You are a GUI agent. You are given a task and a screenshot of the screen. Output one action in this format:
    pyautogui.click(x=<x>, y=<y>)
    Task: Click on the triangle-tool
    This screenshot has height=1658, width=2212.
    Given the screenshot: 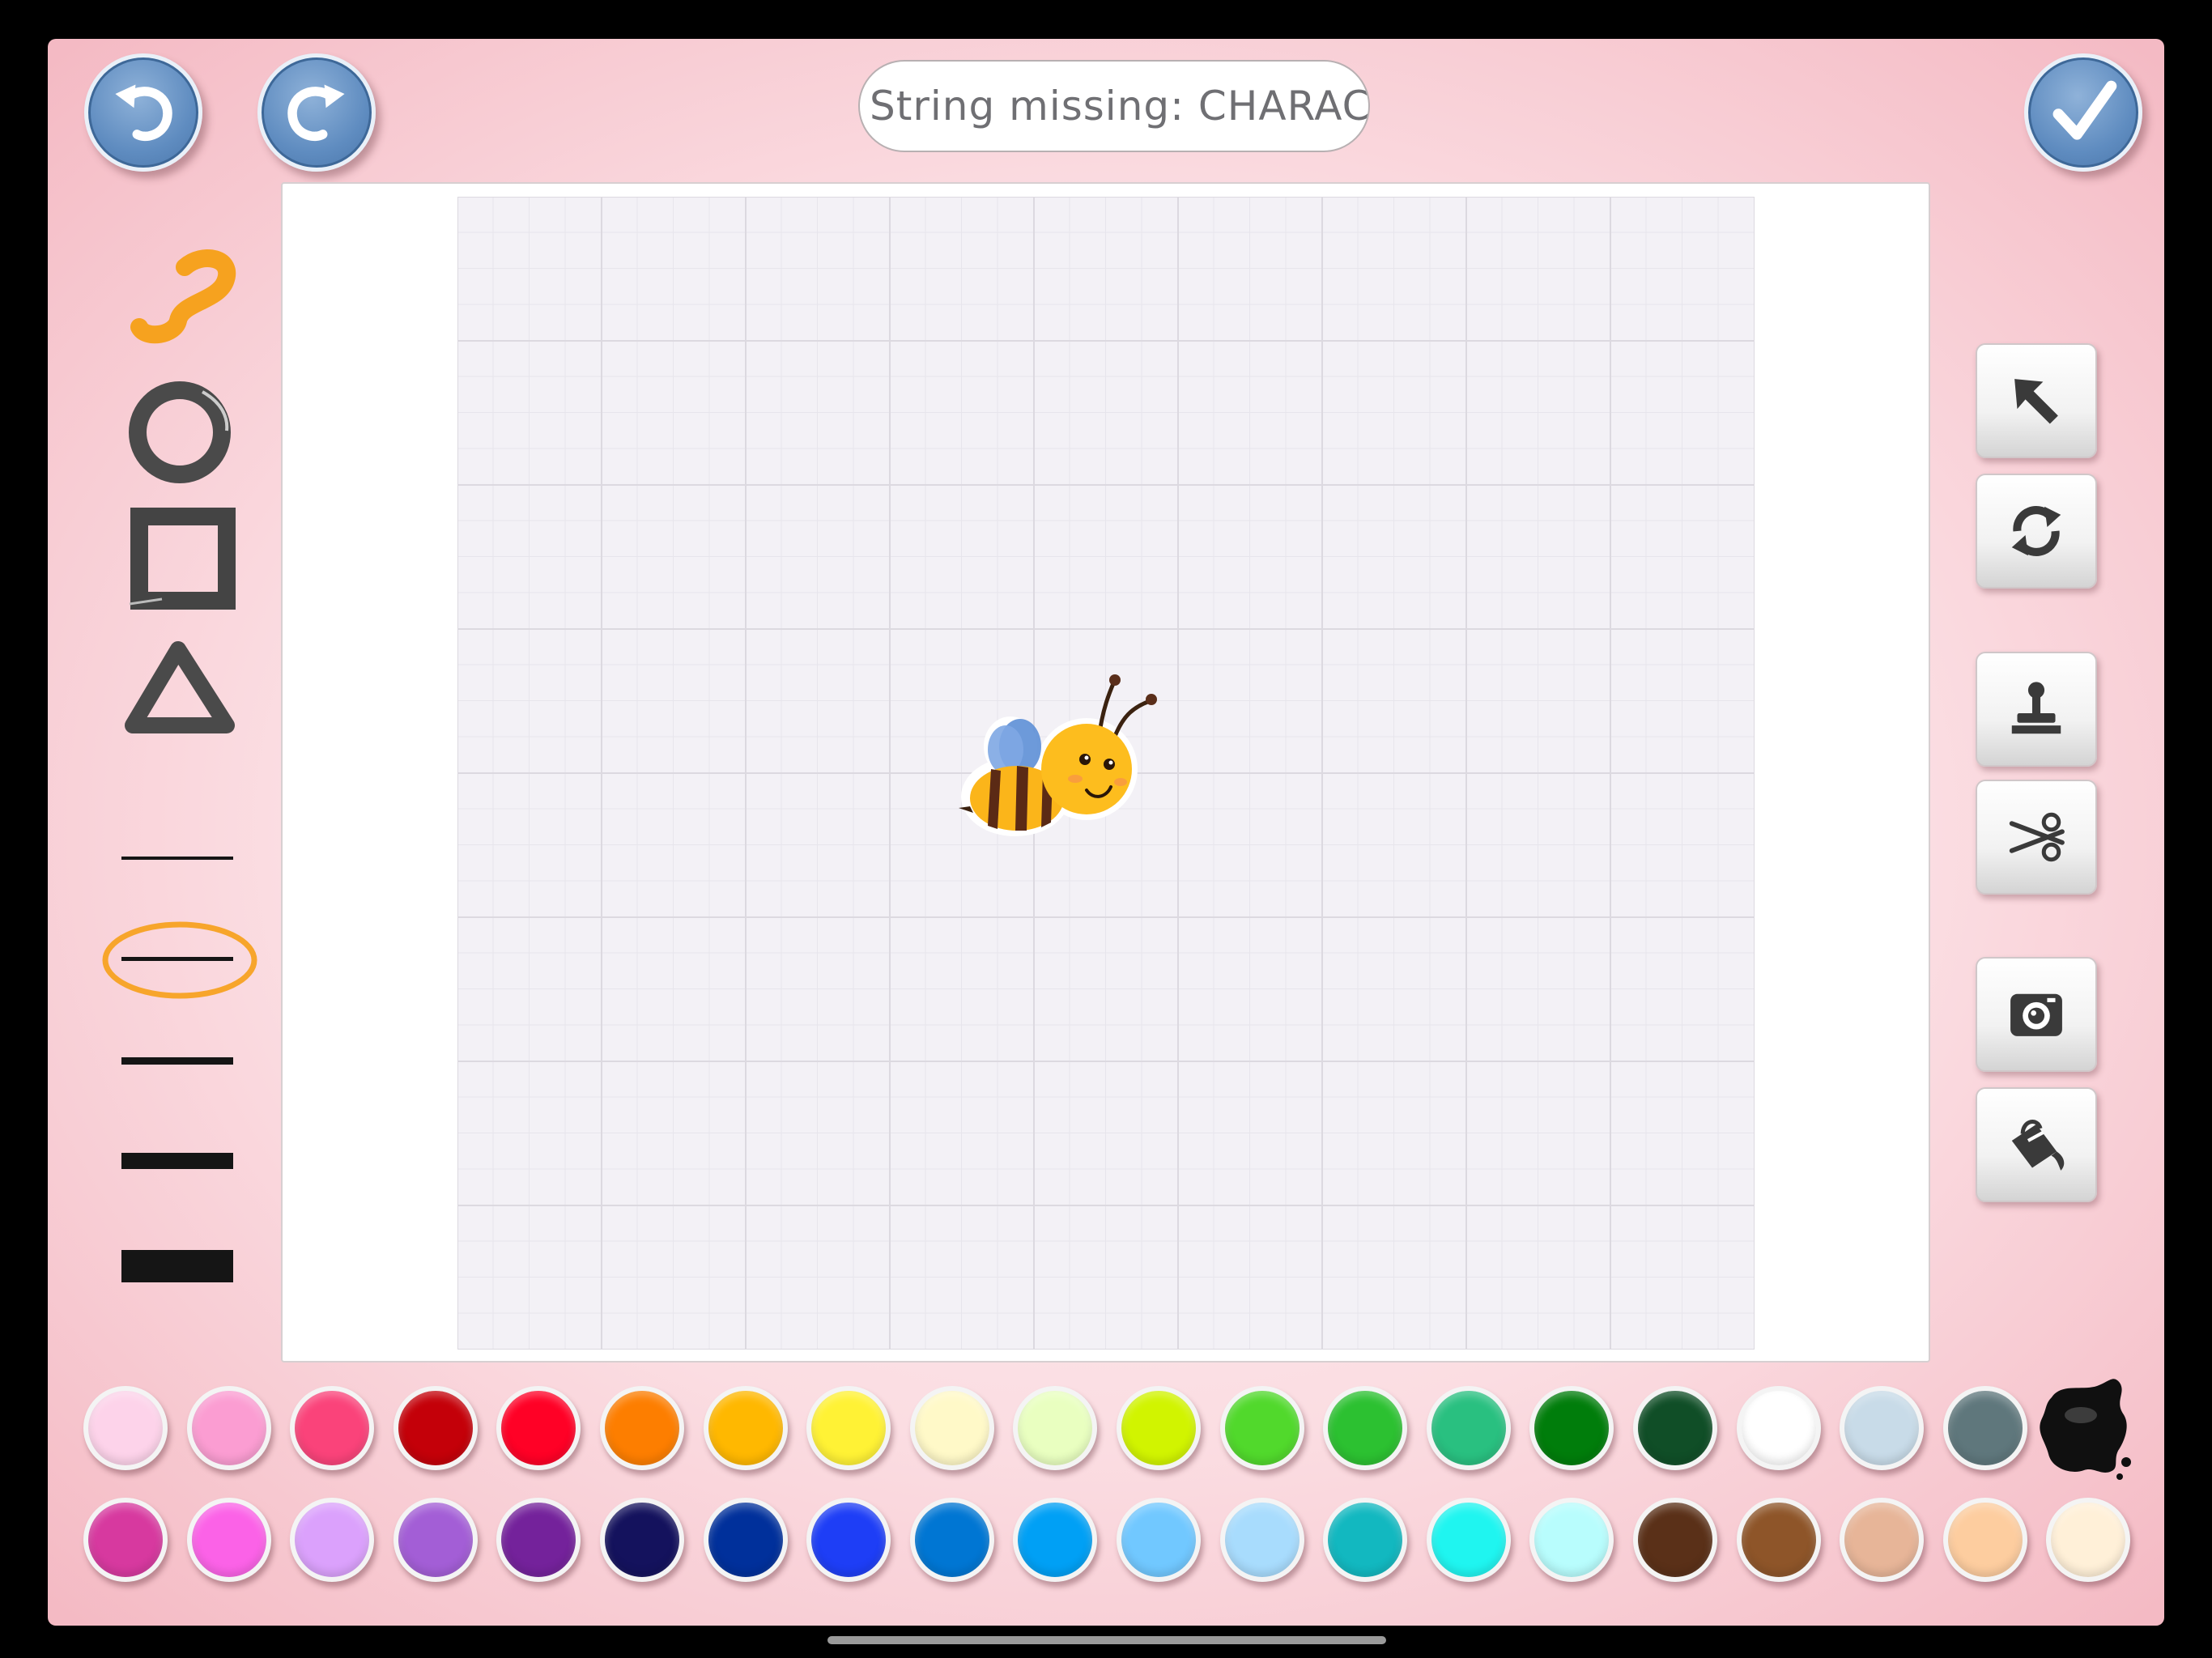 What is the action you would take?
    pyautogui.click(x=182, y=687)
    